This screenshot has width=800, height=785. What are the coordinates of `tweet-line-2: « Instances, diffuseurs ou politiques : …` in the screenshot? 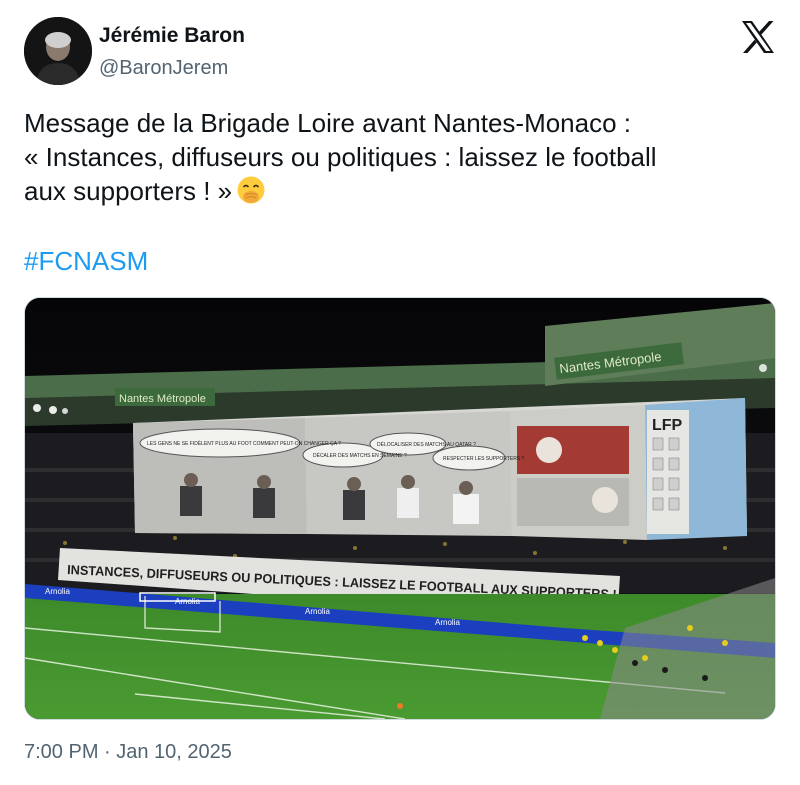 It's located at (340, 157).